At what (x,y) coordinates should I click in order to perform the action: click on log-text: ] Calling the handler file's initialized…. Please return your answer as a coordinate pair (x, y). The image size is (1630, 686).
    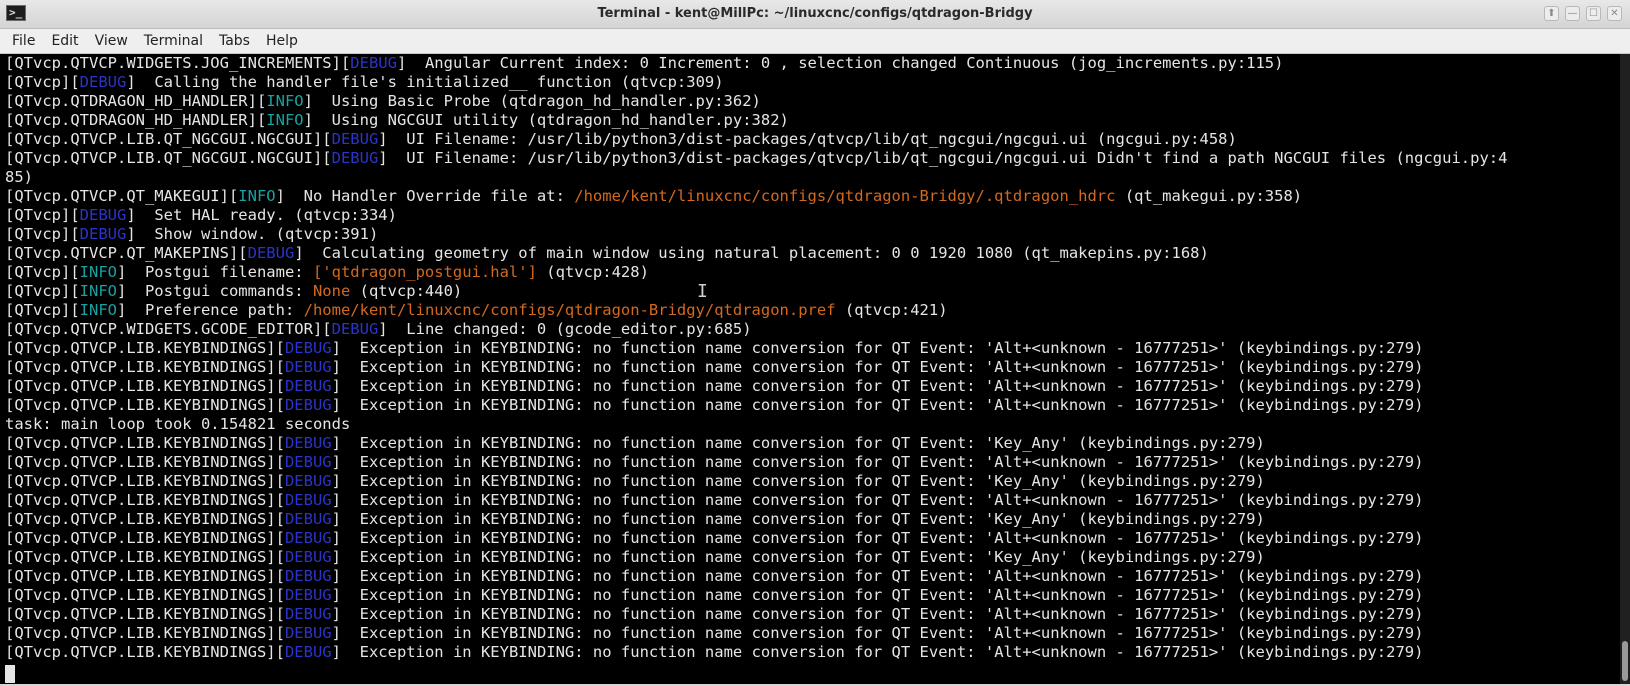
    Looking at the image, I should click on (425, 82).